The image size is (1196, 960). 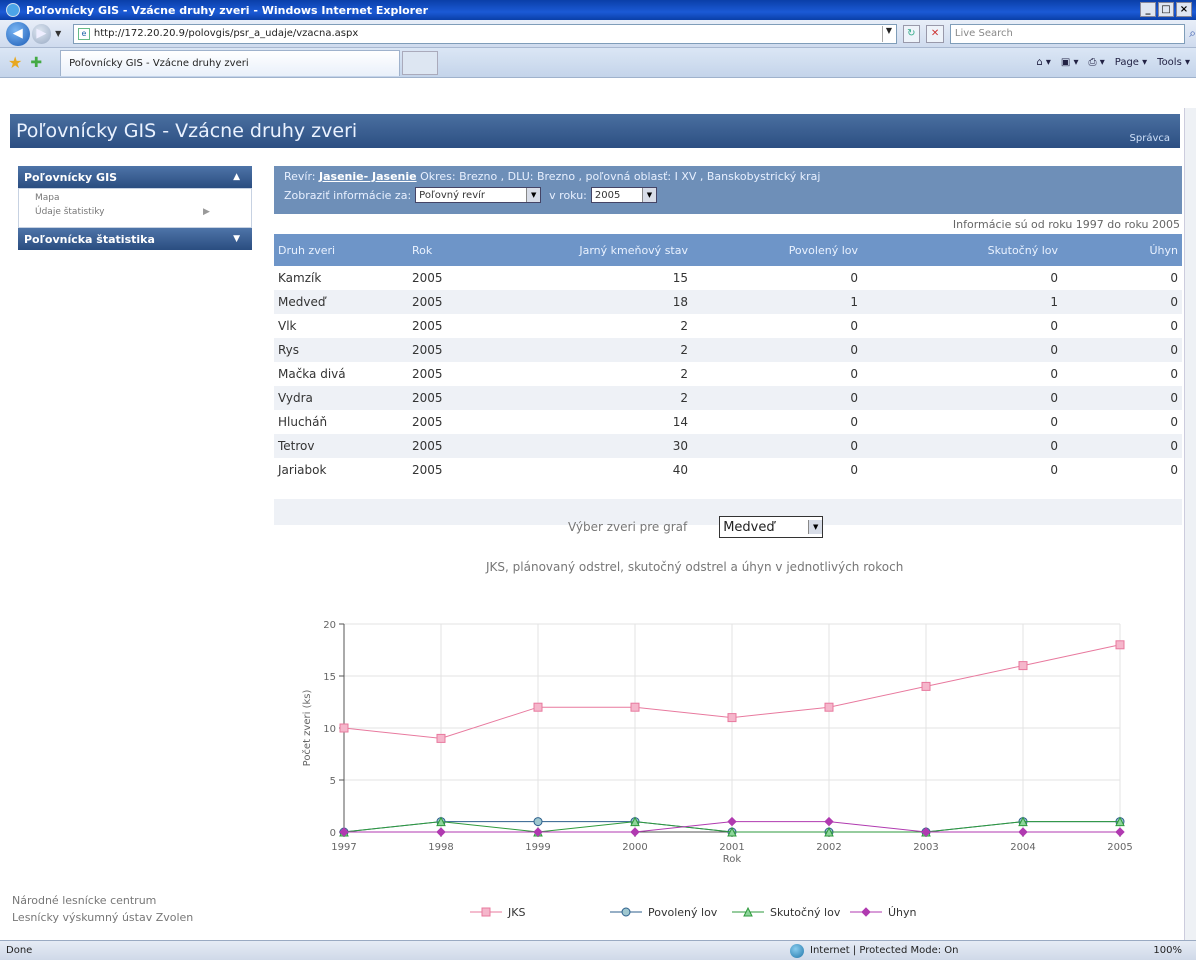 I want to click on revir-link: Jasenie- Jasenie, so click(x=368, y=176).